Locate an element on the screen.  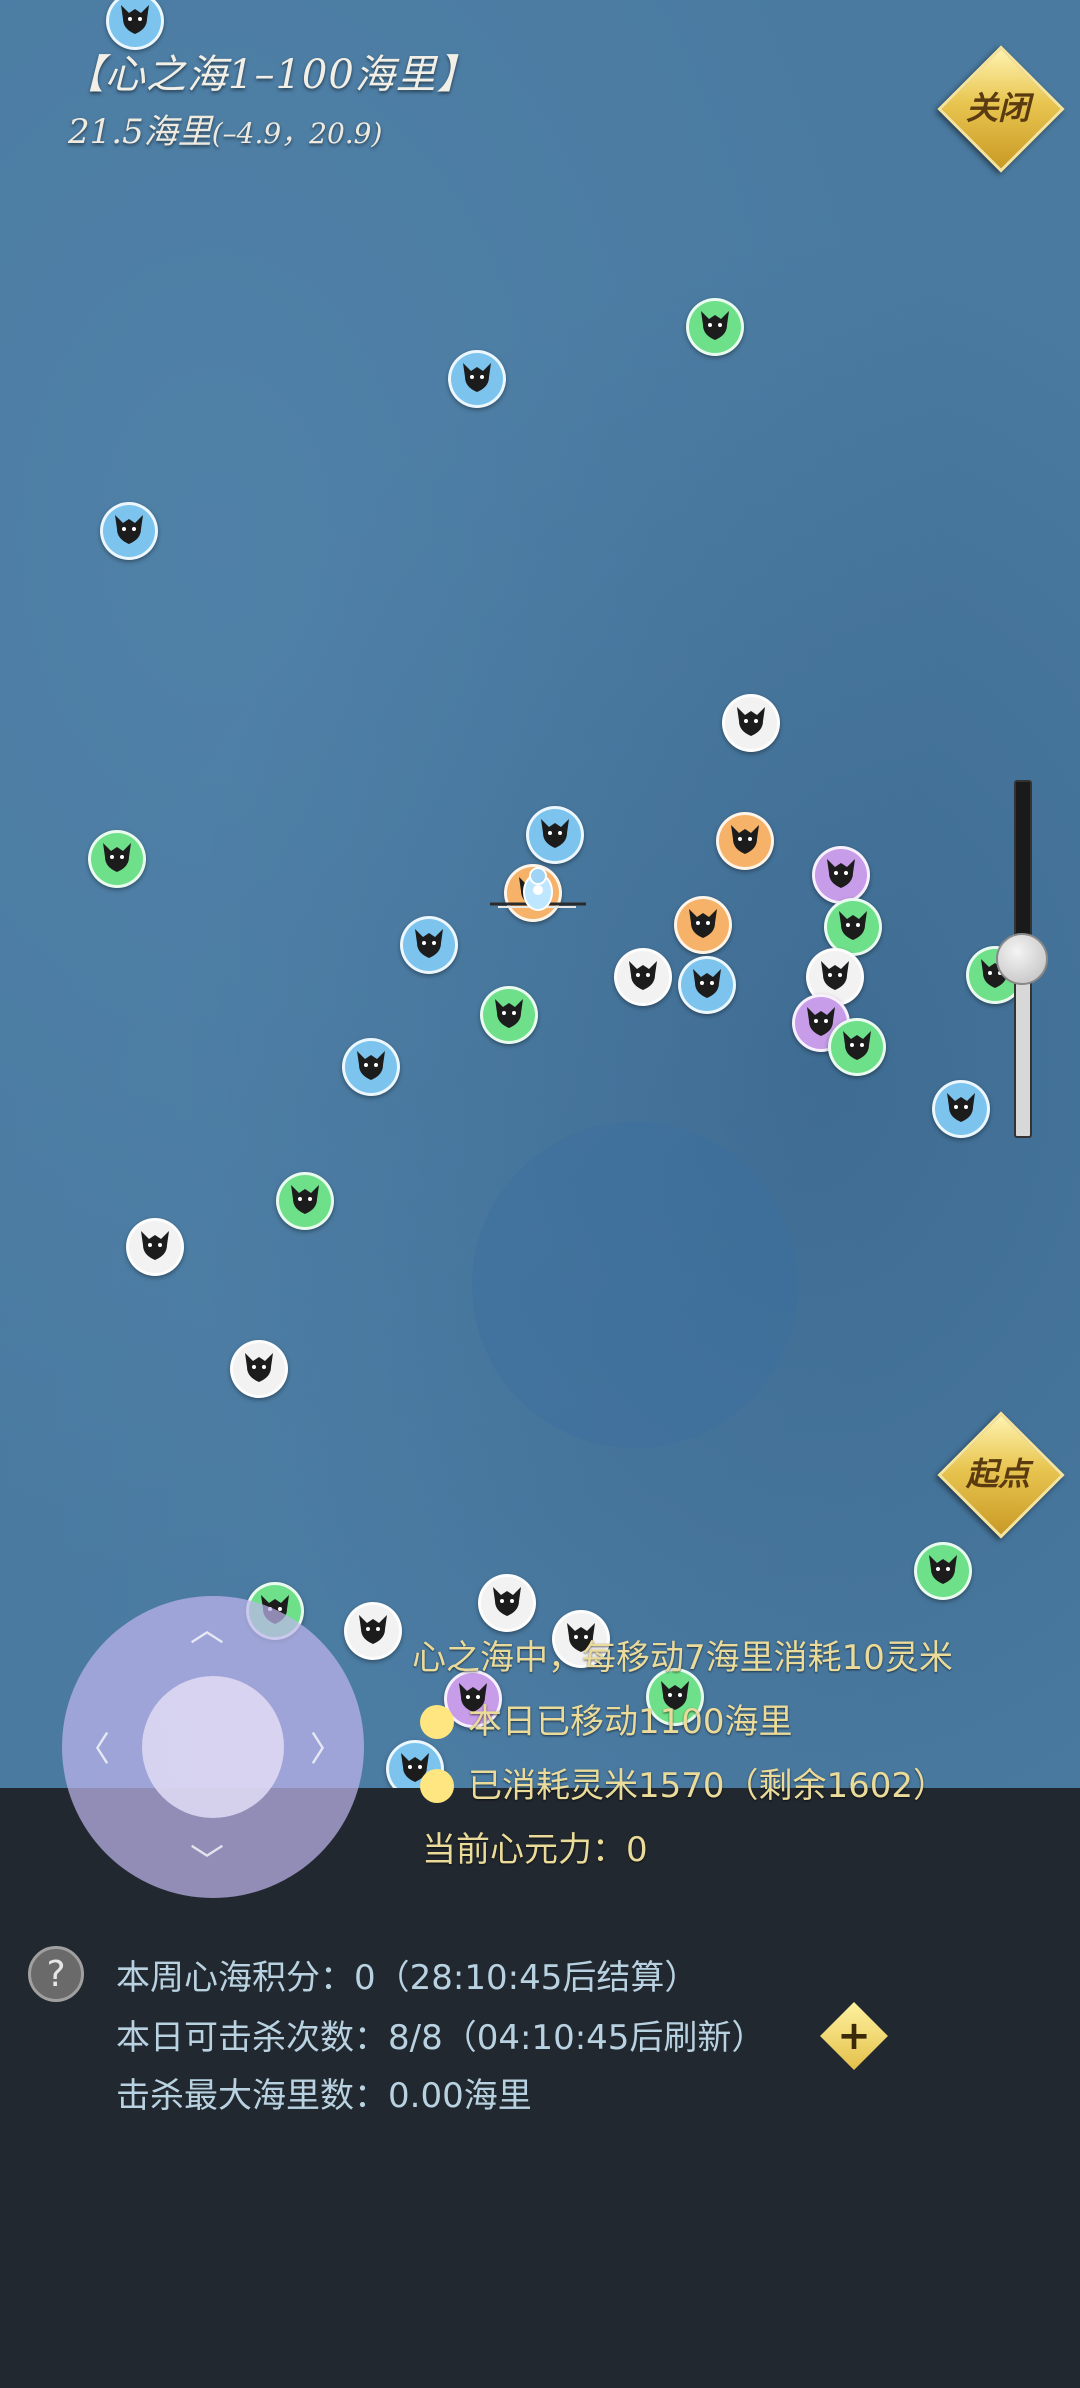
virtual-joystick: ︿ ﹀ 〈 〉 is located at coordinates (213, 1747).